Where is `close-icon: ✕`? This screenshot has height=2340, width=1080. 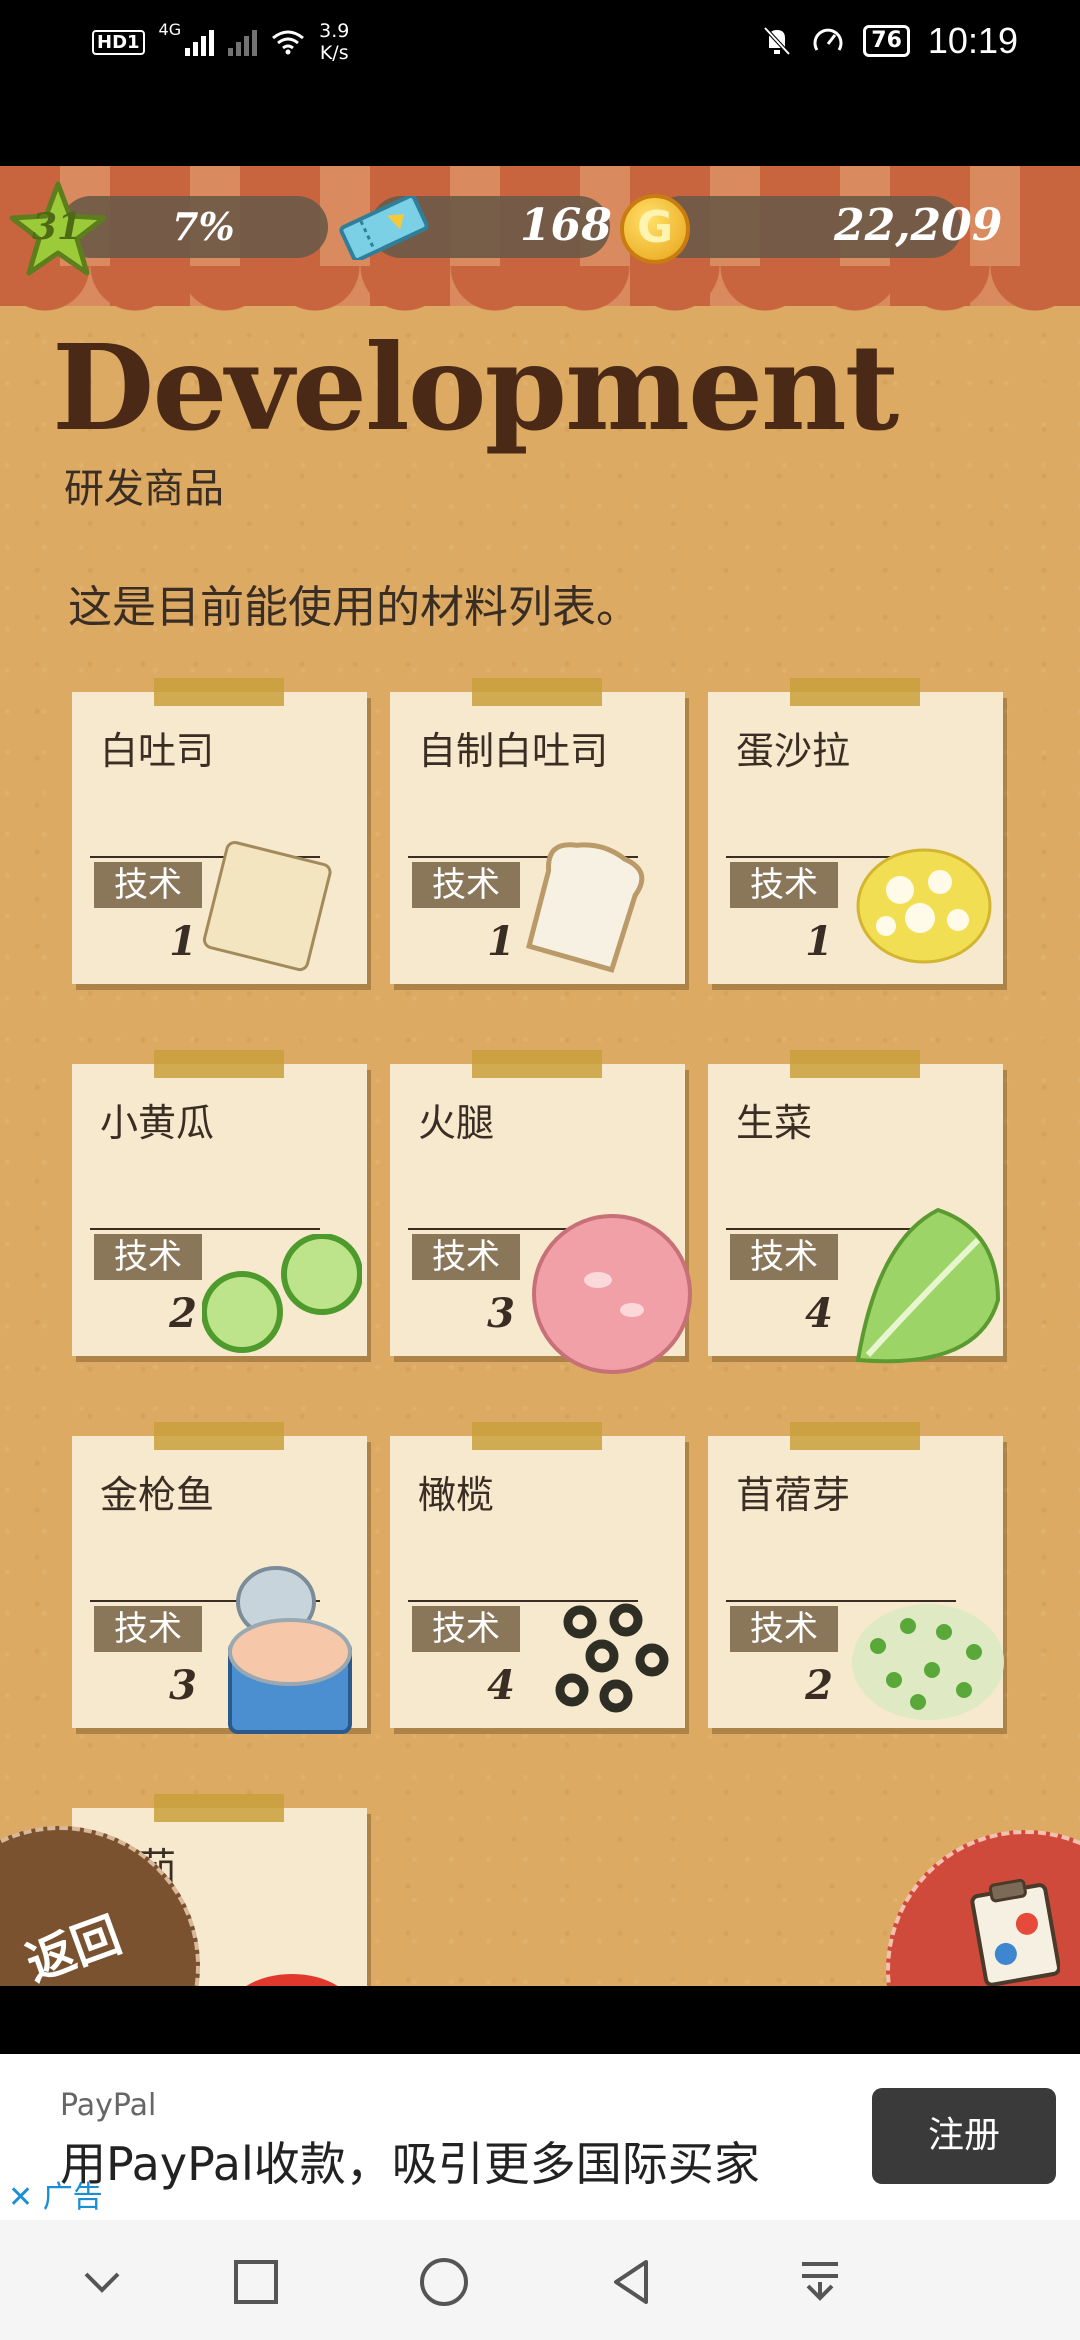
close-icon: ✕ is located at coordinates (21, 2197).